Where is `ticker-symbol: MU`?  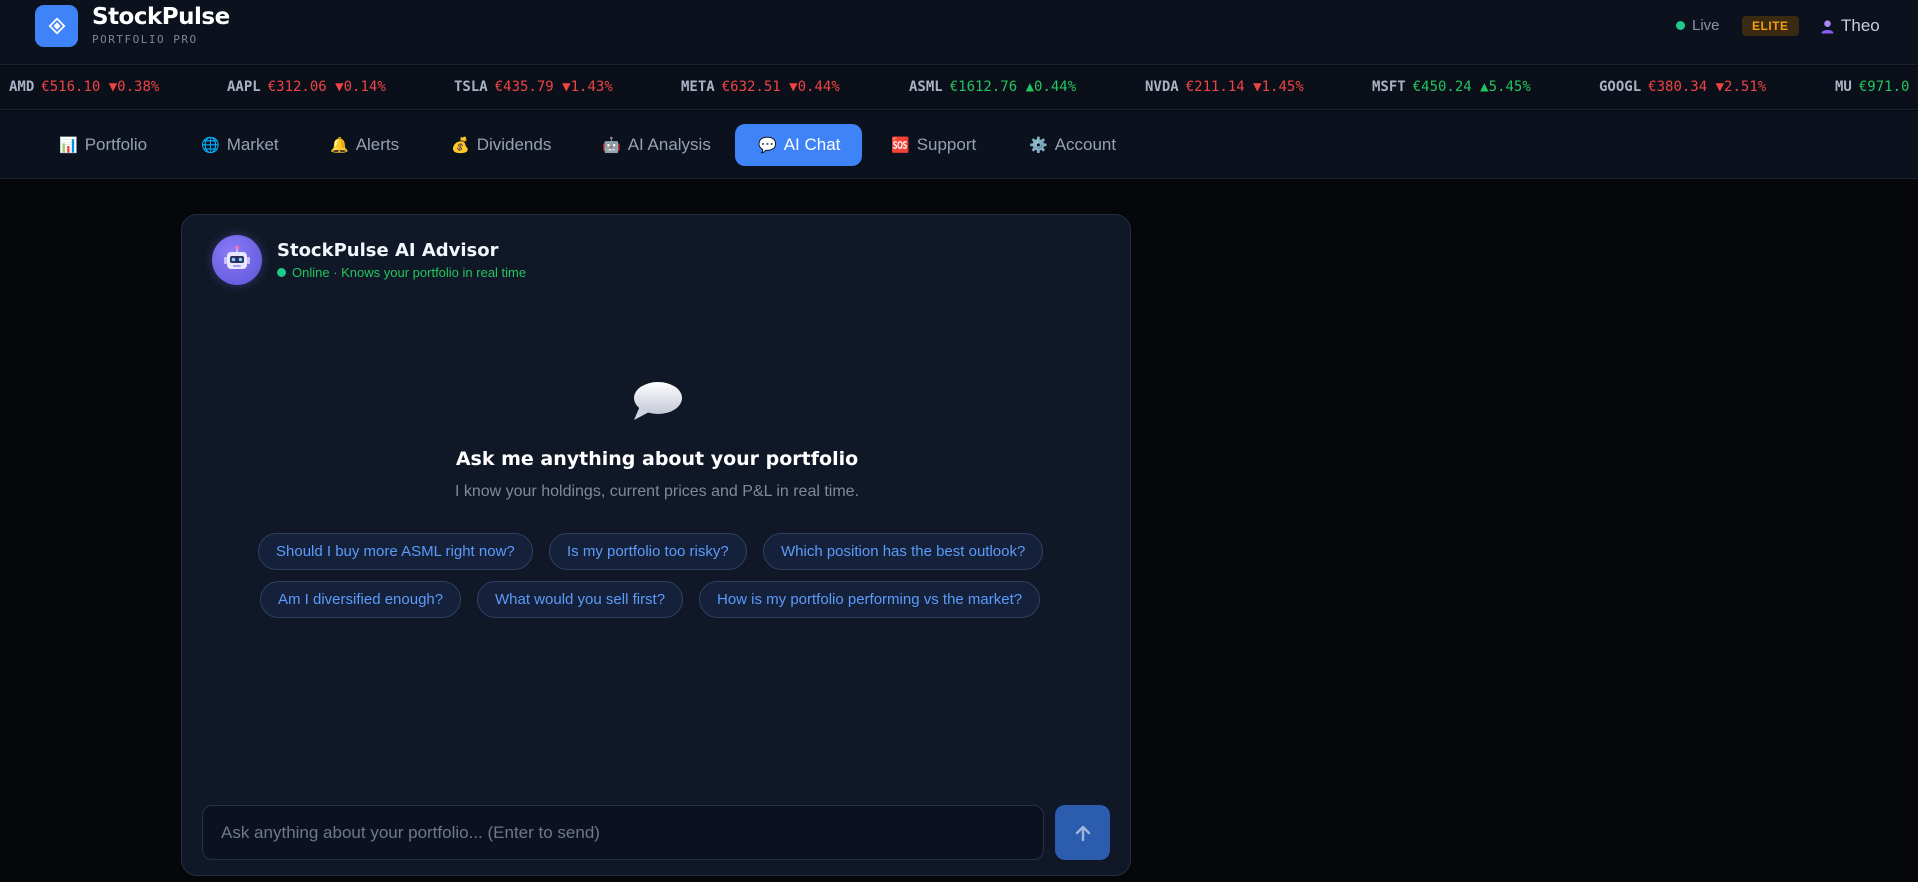
ticker-symbol: MU is located at coordinates (1843, 87).